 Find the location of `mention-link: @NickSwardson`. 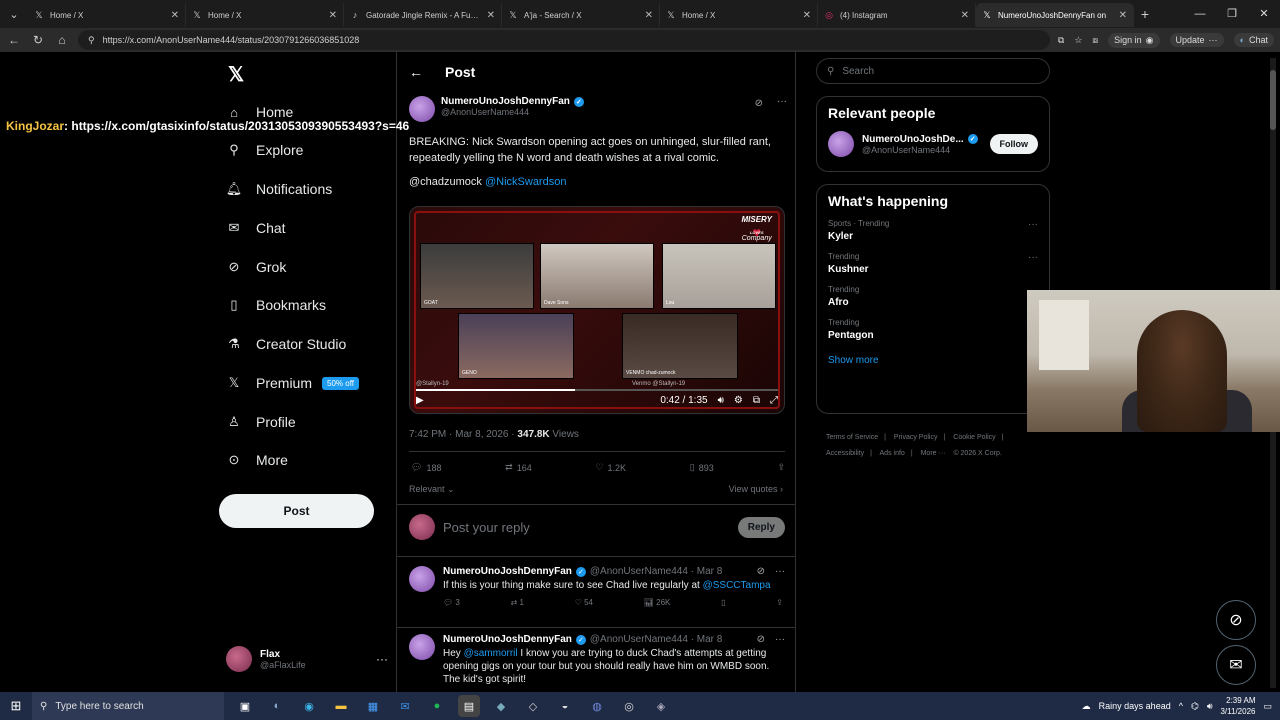

mention-link: @NickSwardson is located at coordinates (525, 182).